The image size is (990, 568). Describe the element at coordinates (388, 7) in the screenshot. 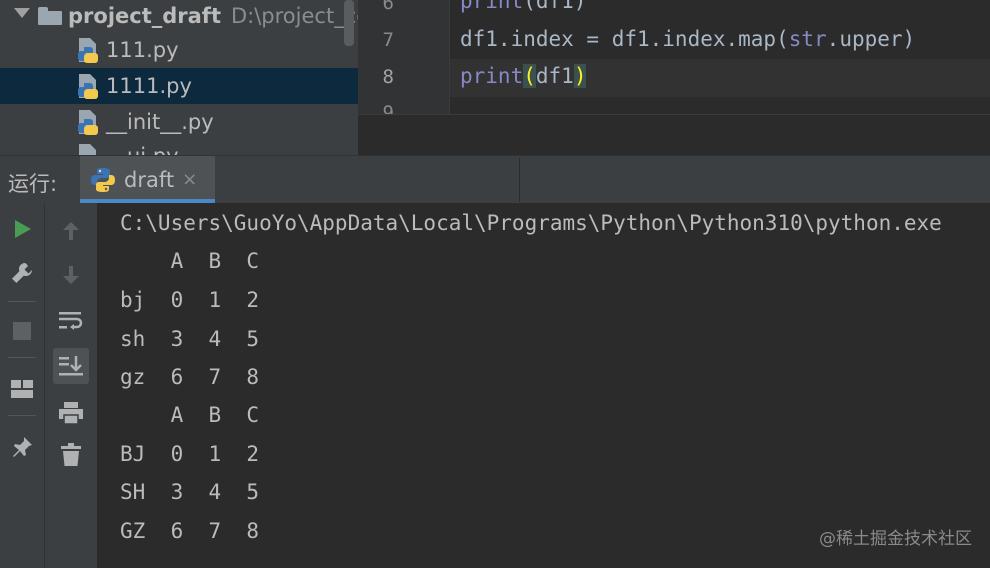

I see `line-number: 6` at that location.